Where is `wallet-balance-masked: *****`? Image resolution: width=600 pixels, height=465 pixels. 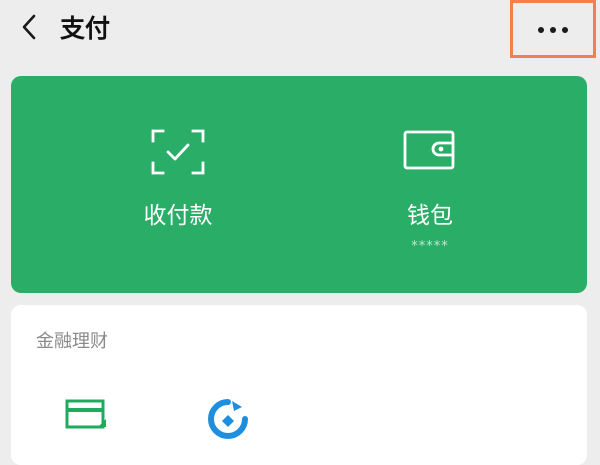 wallet-balance-masked: ***** is located at coordinates (430, 246).